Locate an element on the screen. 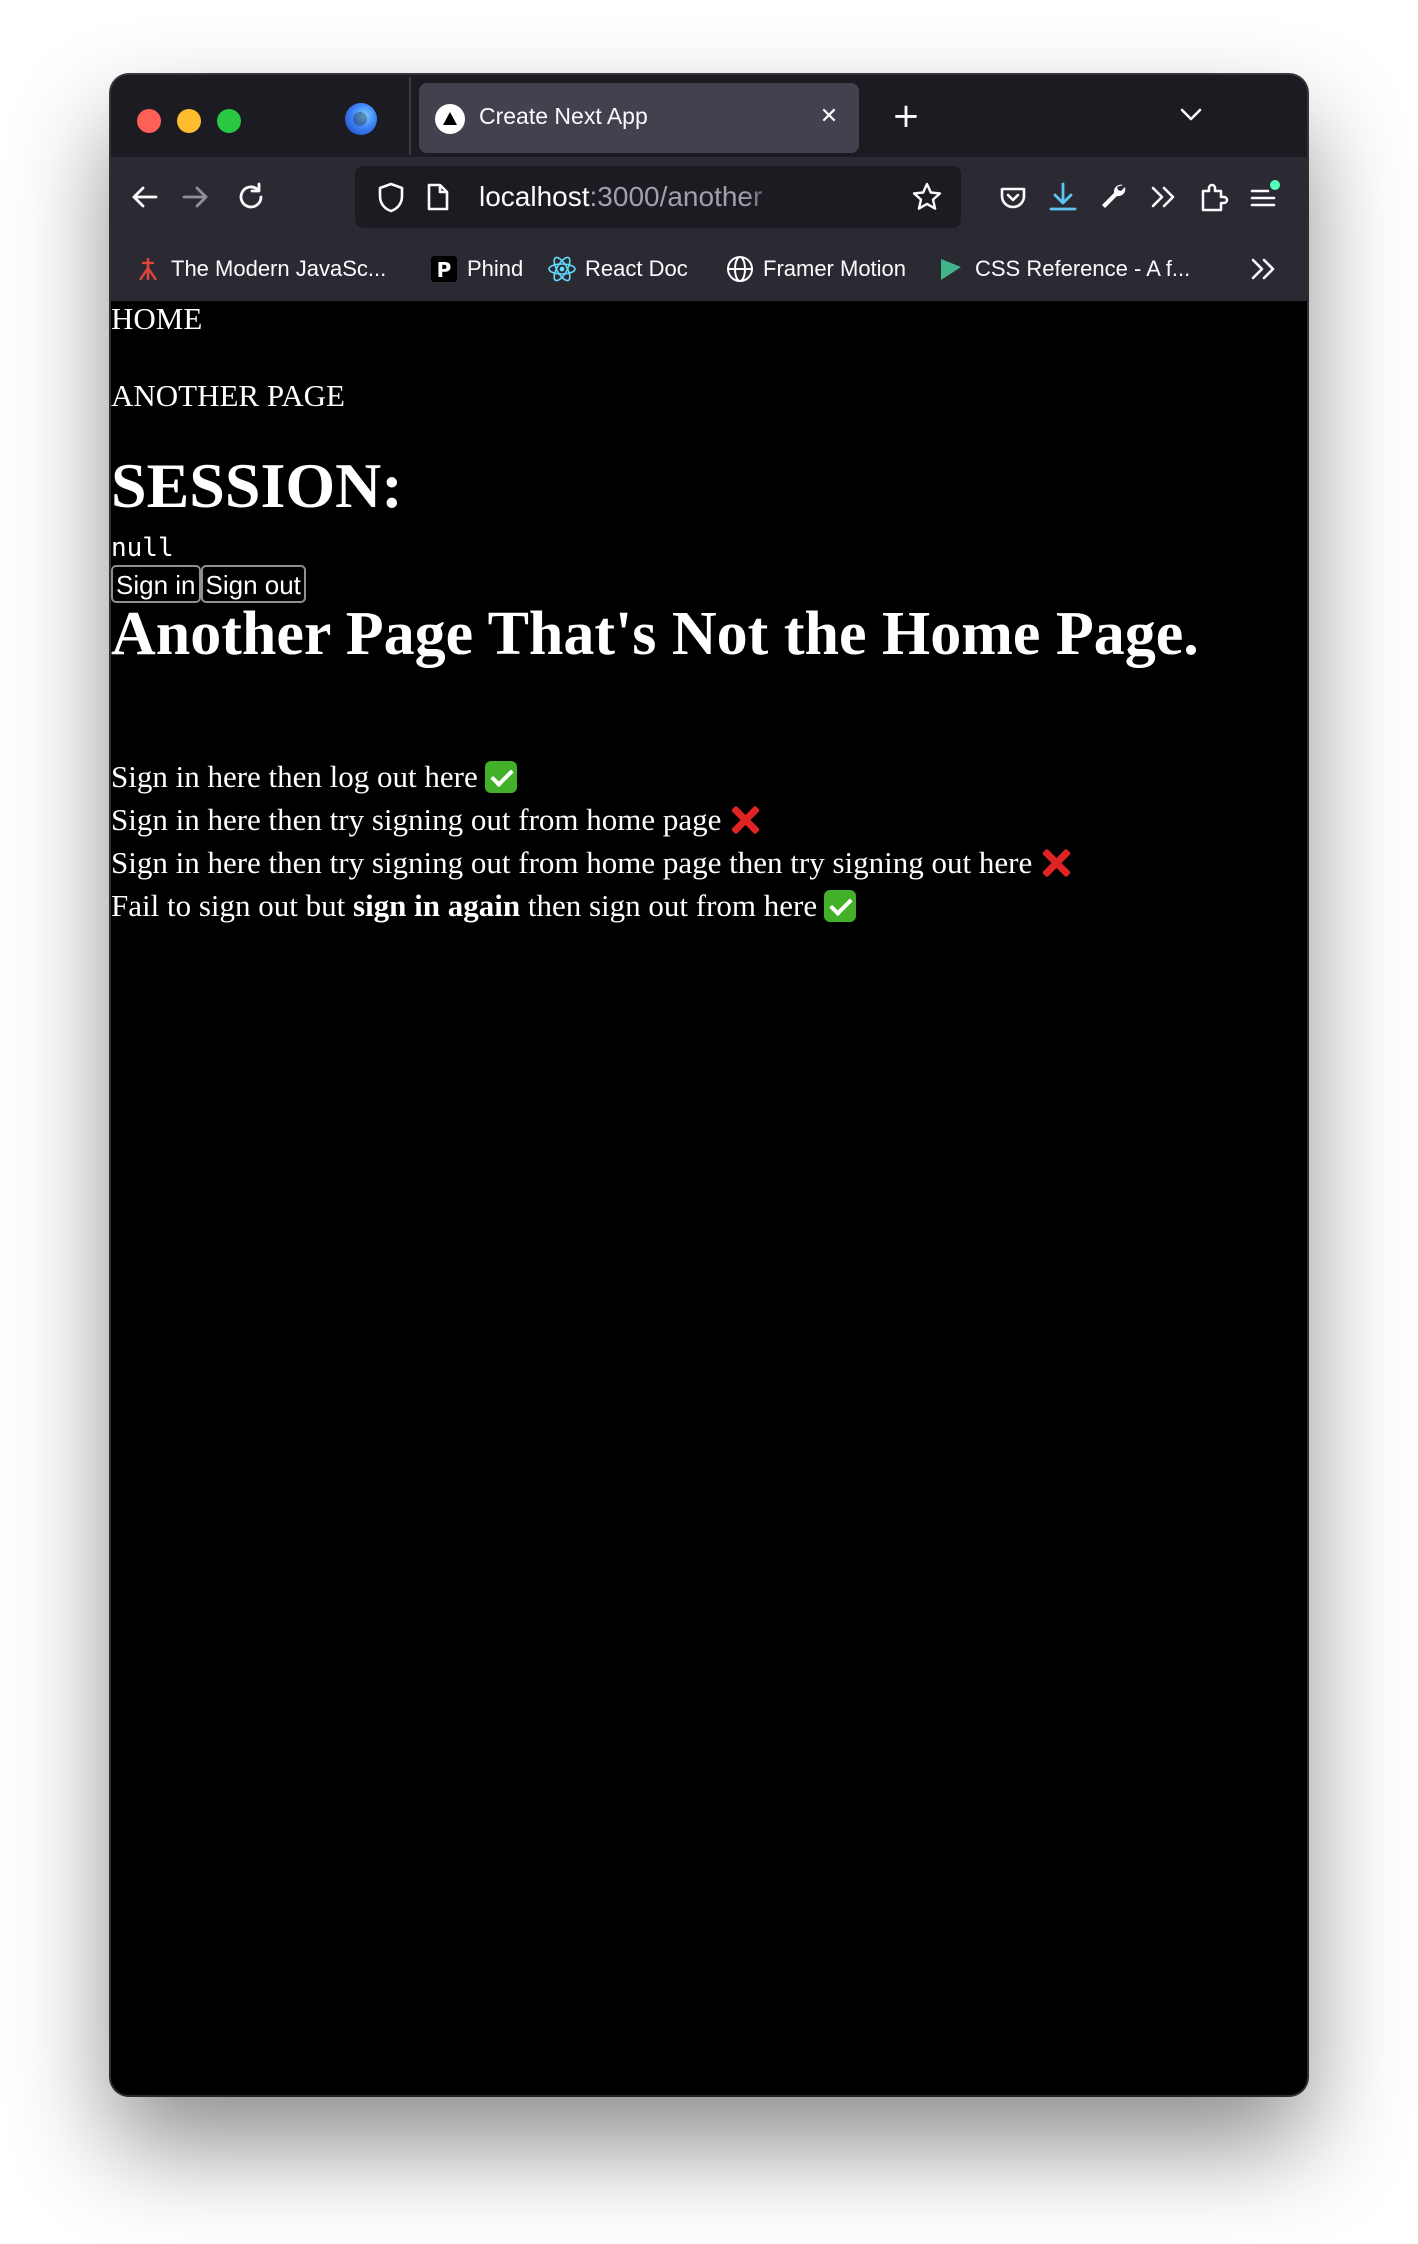 The image size is (1418, 2244). bookmark-label: Phind is located at coordinates (495, 268).